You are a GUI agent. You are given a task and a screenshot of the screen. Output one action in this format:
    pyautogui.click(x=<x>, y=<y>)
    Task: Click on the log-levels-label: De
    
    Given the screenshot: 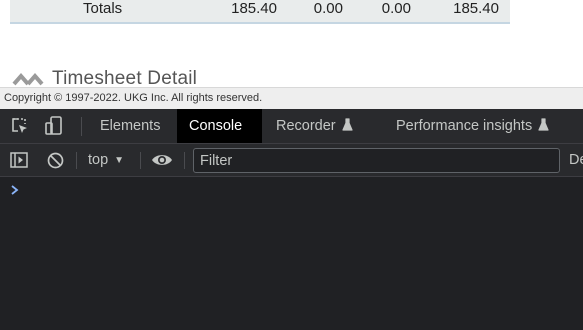 What is the action you would take?
    pyautogui.click(x=576, y=160)
    